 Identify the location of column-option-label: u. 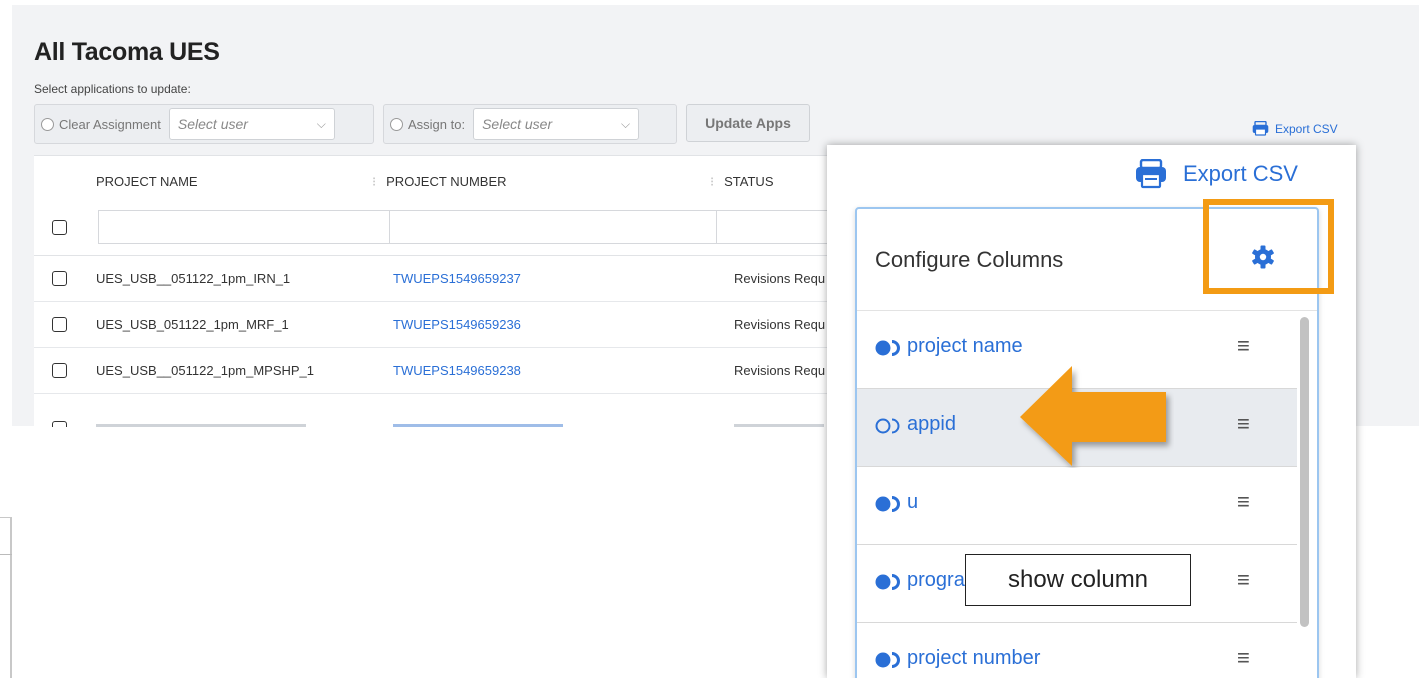
(913, 502).